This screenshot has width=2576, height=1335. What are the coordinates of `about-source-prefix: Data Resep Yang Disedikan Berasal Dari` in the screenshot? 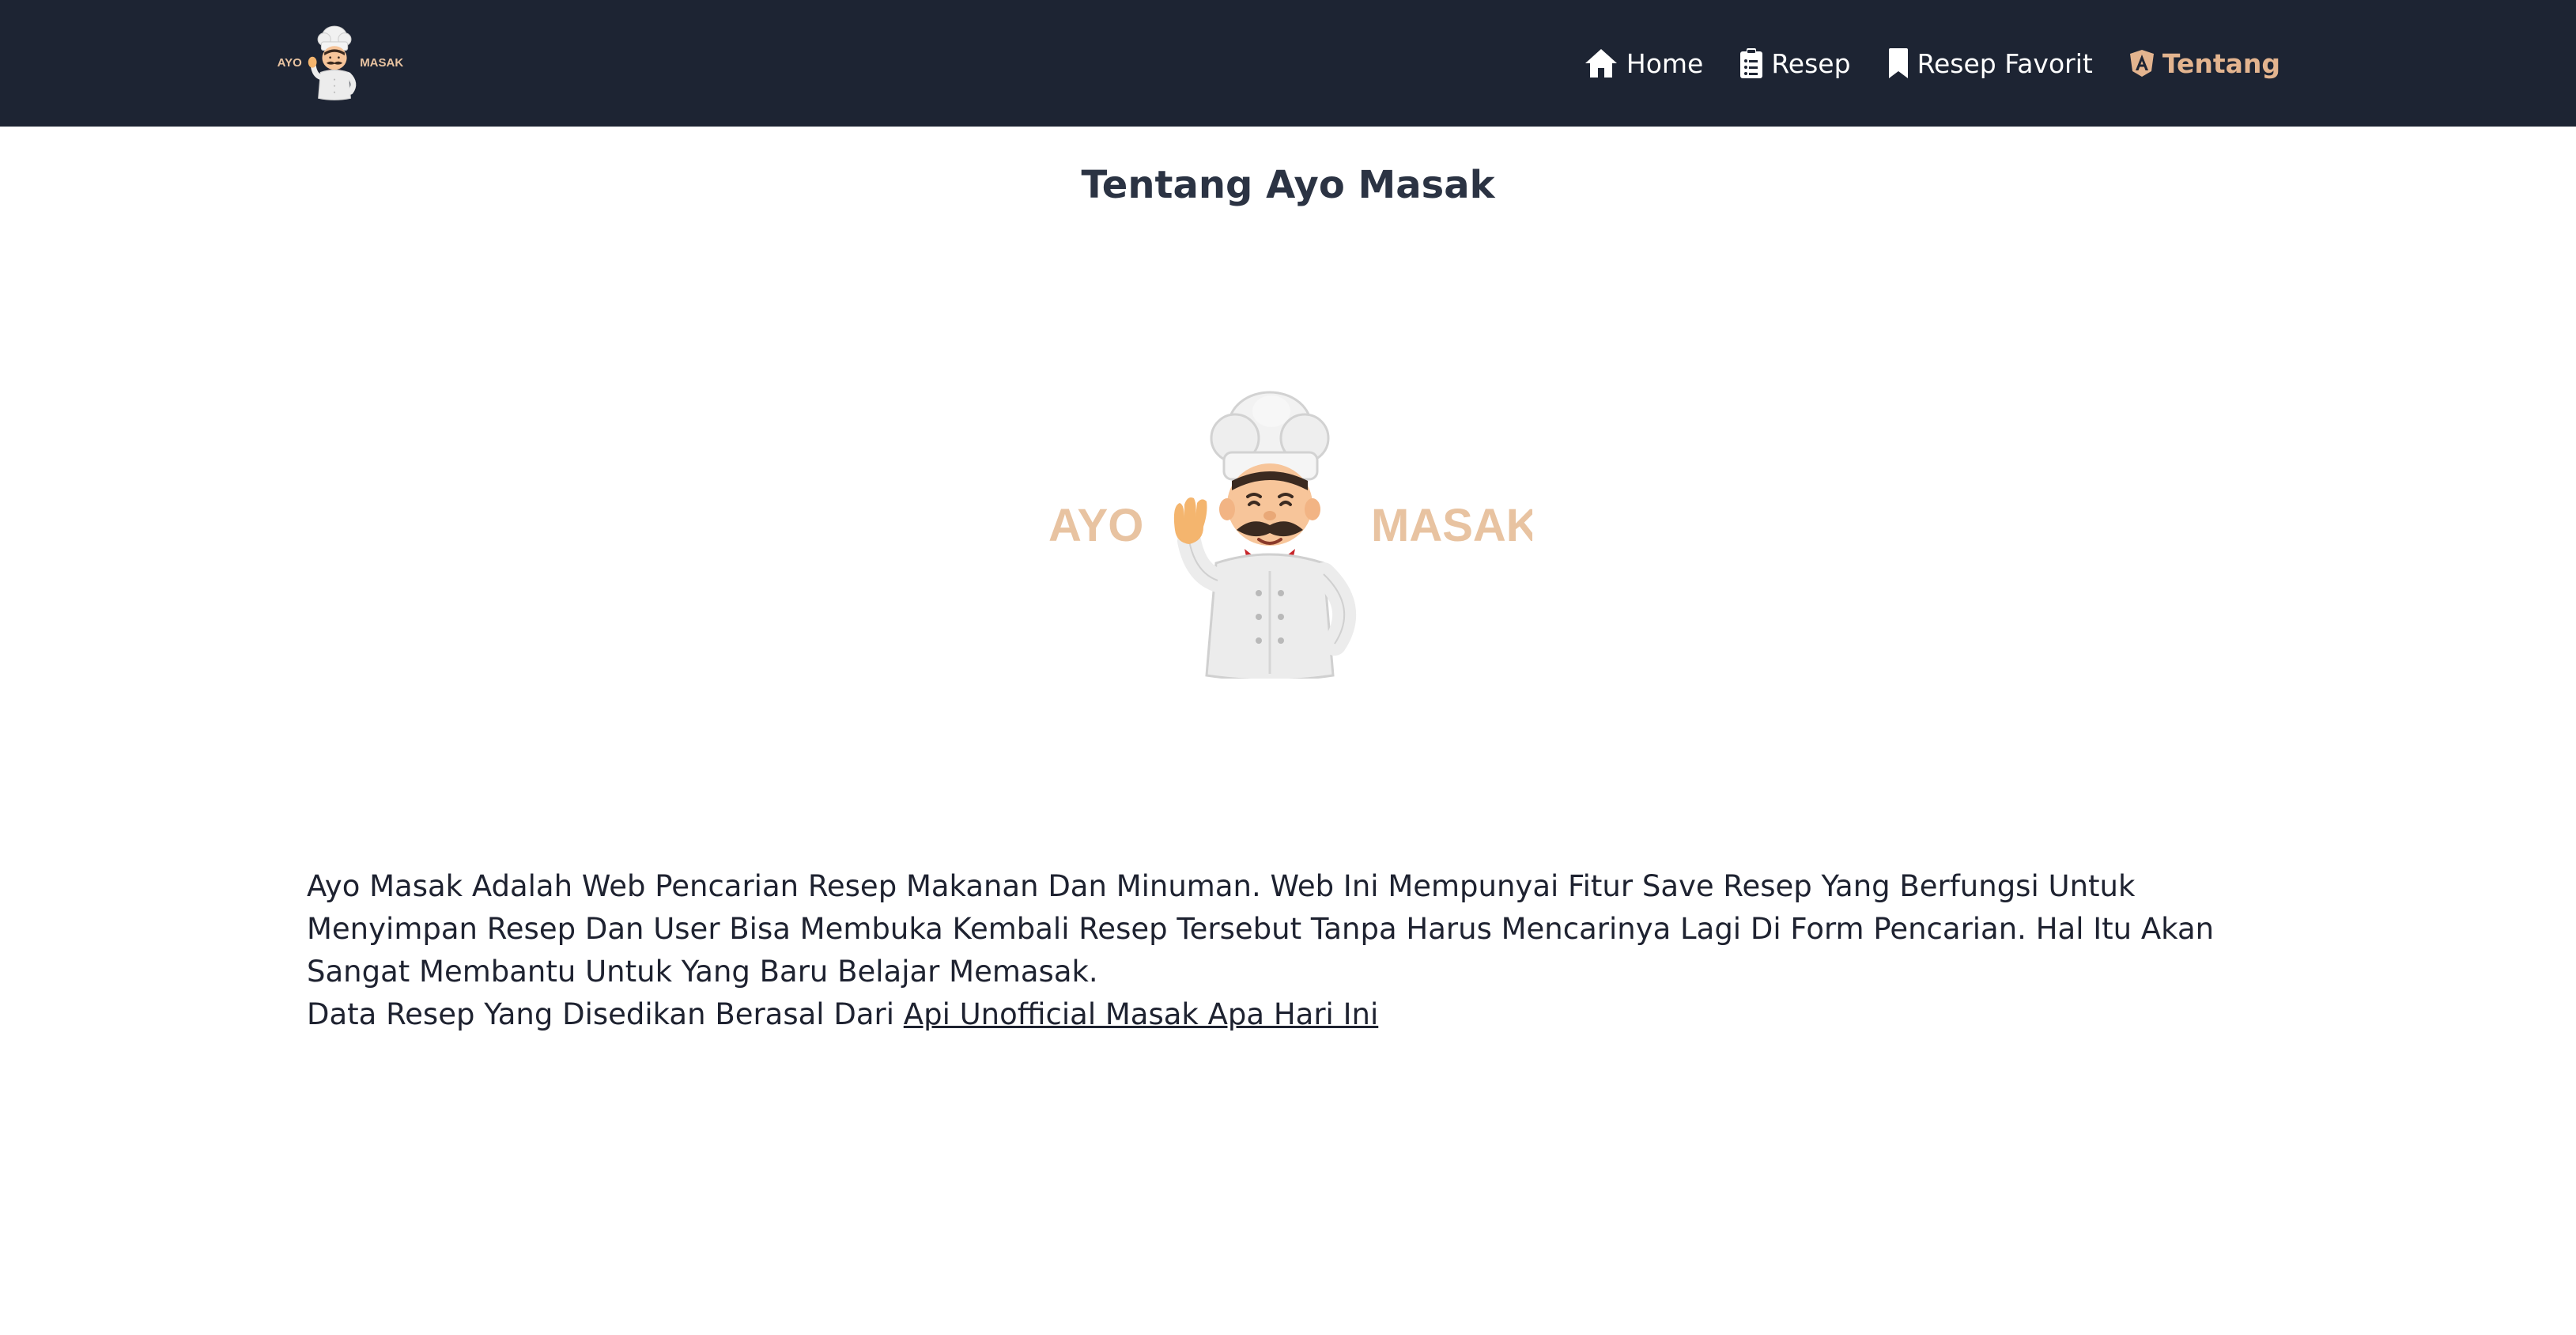 It's located at (605, 1014).